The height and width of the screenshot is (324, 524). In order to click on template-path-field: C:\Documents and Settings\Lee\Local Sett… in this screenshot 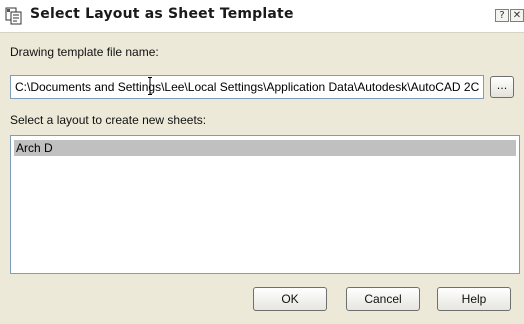, I will do `click(247, 87)`.